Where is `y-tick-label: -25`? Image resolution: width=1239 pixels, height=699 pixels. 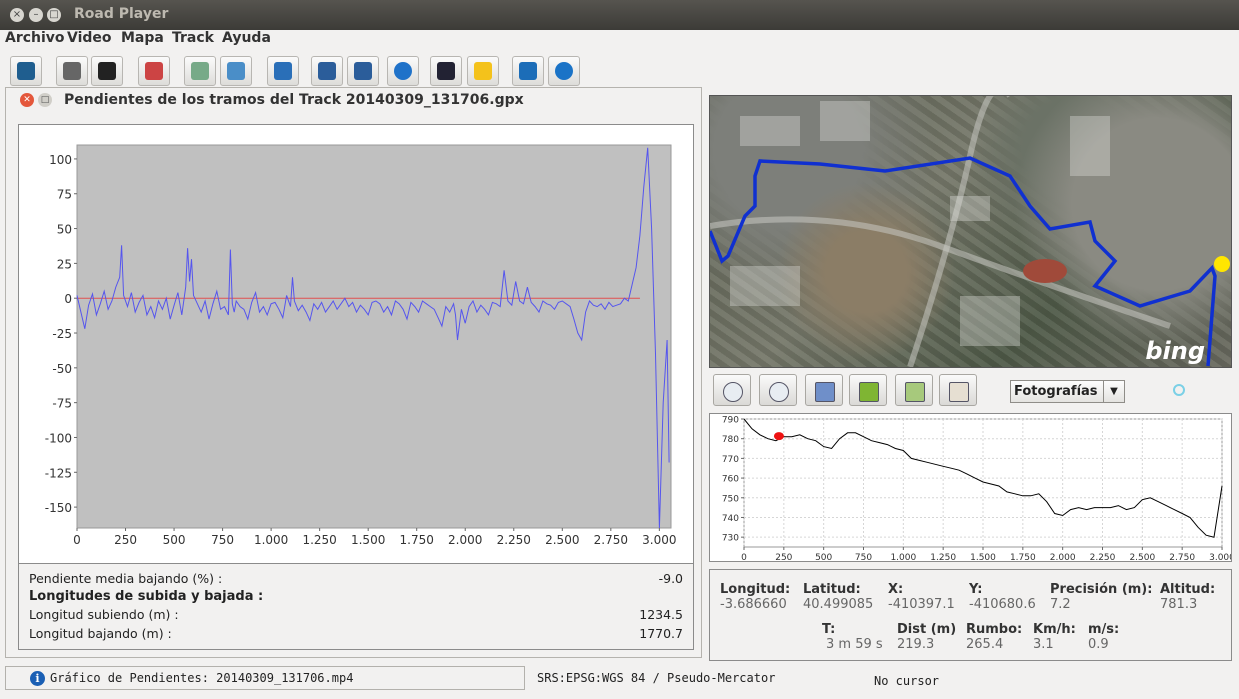 y-tick-label: -25 is located at coordinates (62, 334).